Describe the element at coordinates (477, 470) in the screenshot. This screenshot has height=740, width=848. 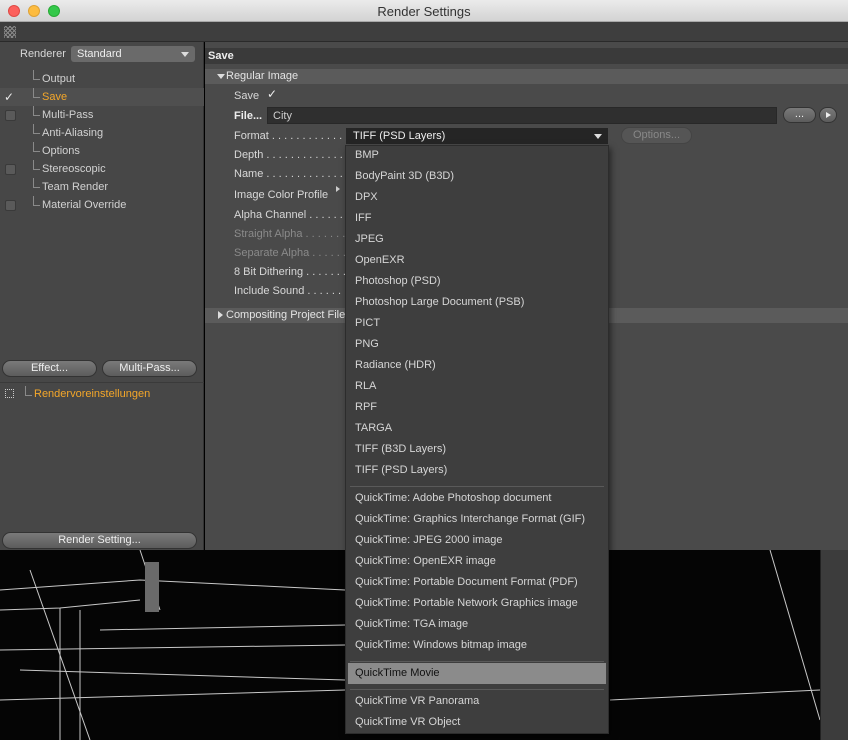
I see `format-option: TIFF (PSD Layers)` at that location.